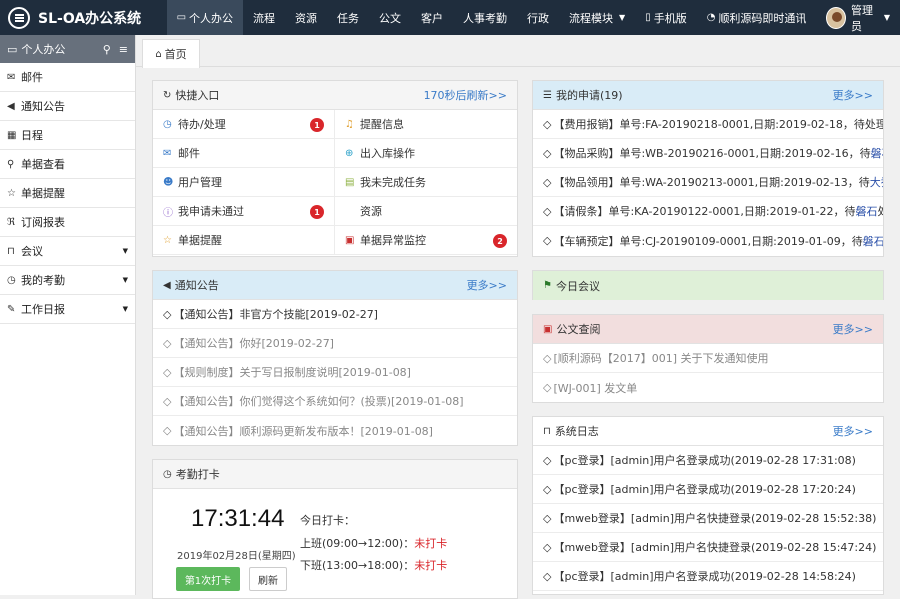 Image resolution: width=900 pixels, height=599 pixels. What do you see at coordinates (67, 164) in the screenshot?
I see `sidebar-item-view-documents: ⚲ 单据查看` at bounding box center [67, 164].